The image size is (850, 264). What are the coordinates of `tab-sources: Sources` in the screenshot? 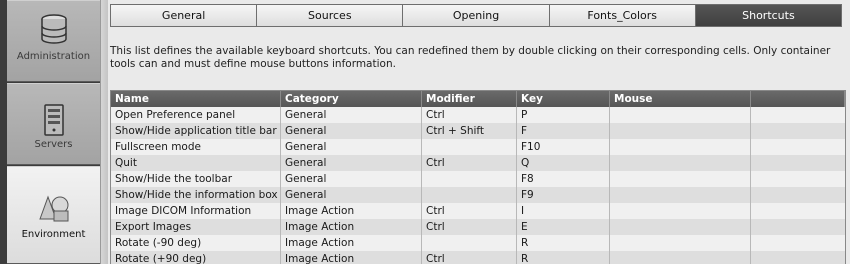 It's located at (330, 15).